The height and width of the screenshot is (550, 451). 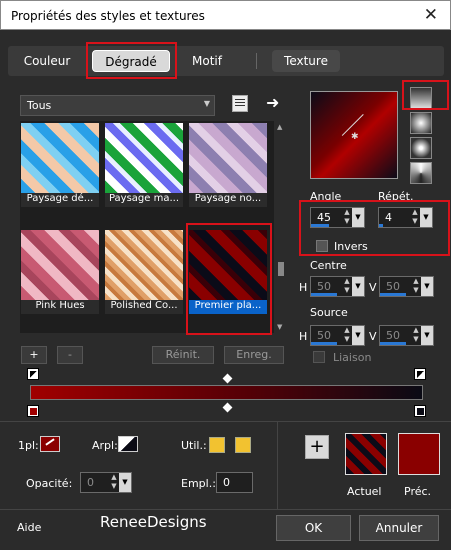 I want to click on link-label: Liaison, so click(x=352, y=357).